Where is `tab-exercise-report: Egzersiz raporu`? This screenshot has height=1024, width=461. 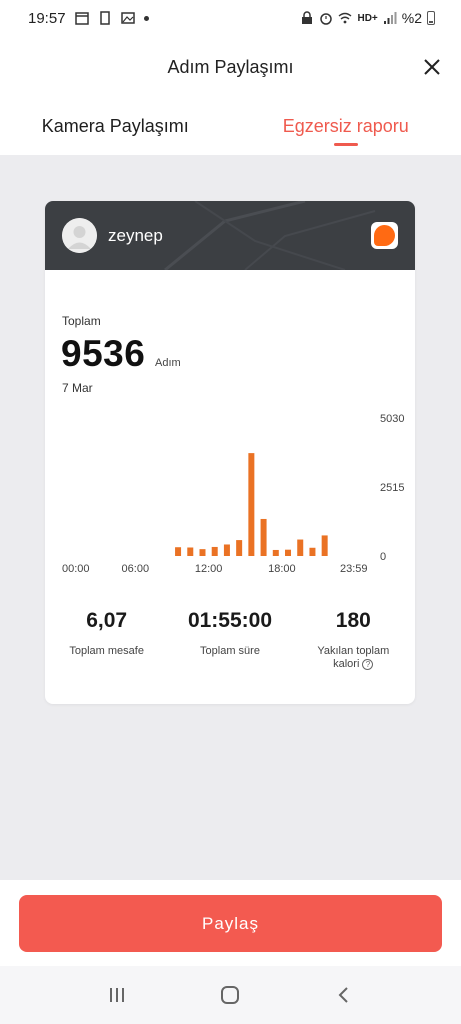
tab-exercise-report: Egzersiz raporu is located at coordinates (346, 126).